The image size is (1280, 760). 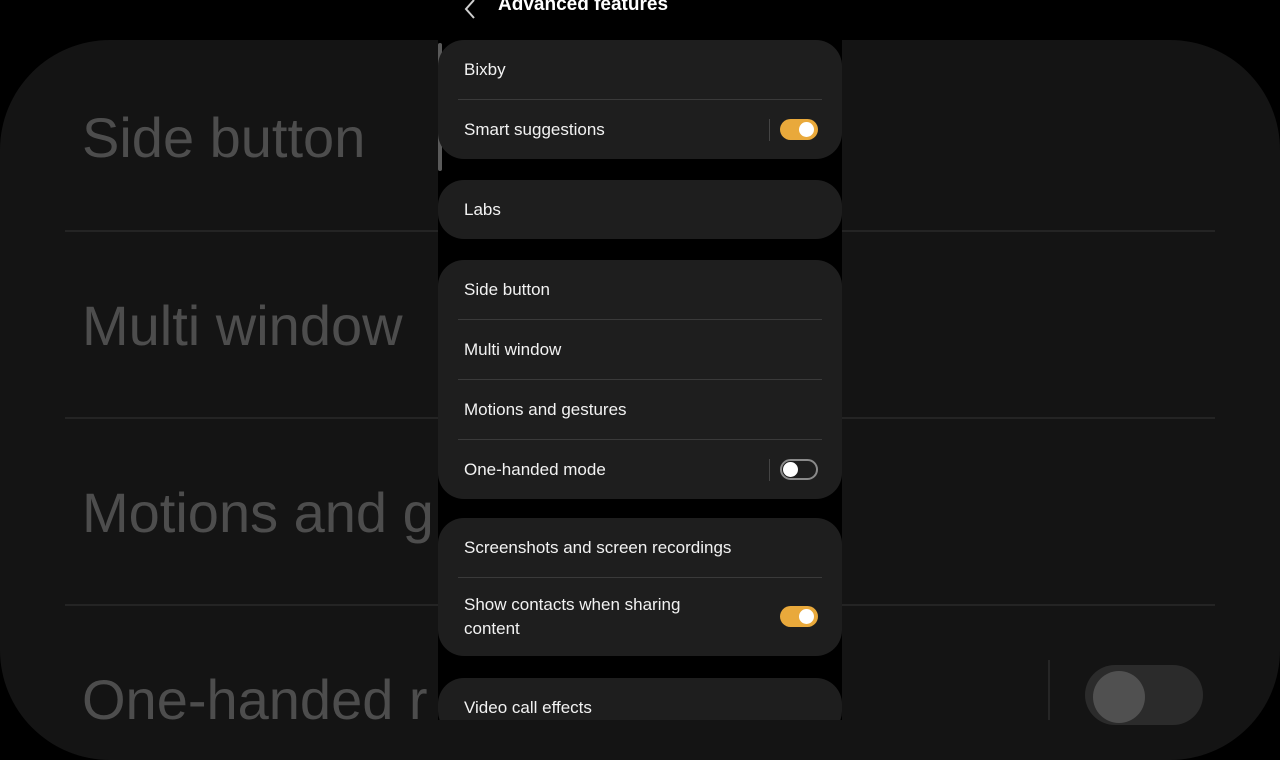 I want to click on one-handed-mode-toggle, so click(x=799, y=469).